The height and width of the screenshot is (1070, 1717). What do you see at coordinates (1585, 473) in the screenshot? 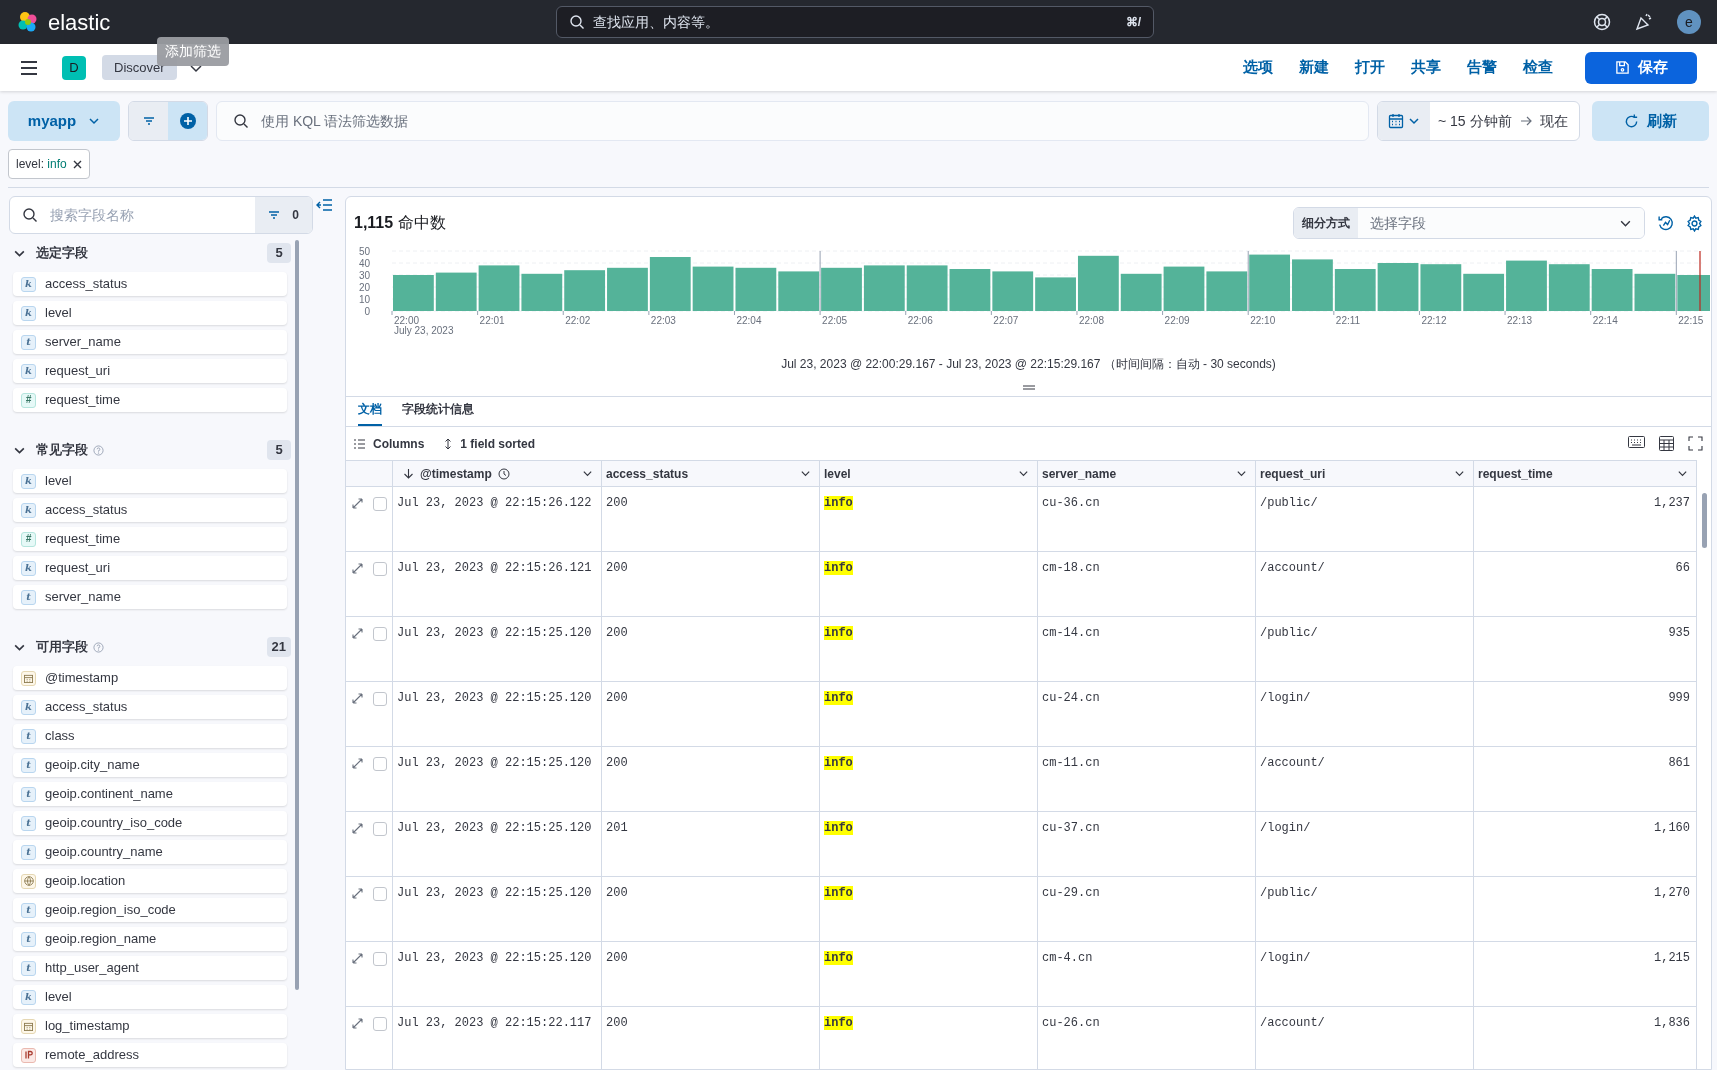
I see `column-header: request_time` at bounding box center [1585, 473].